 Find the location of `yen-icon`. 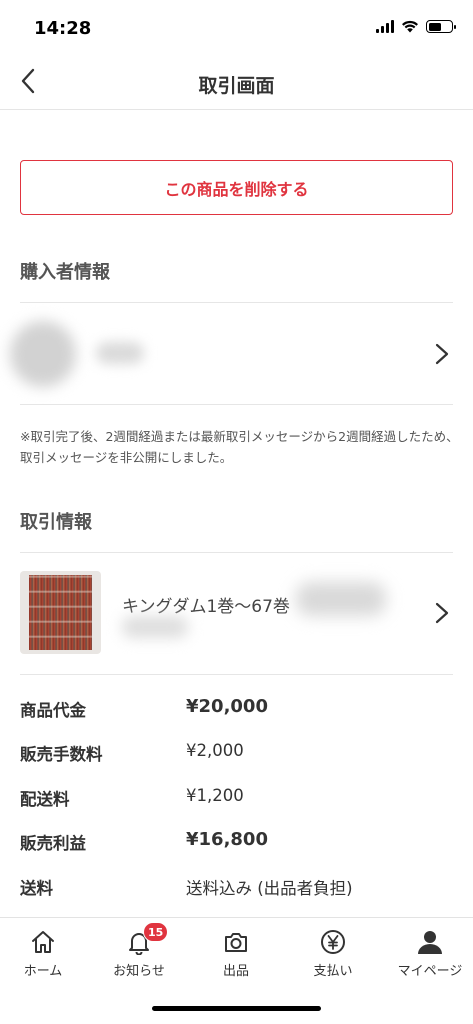

yen-icon is located at coordinates (333, 942).